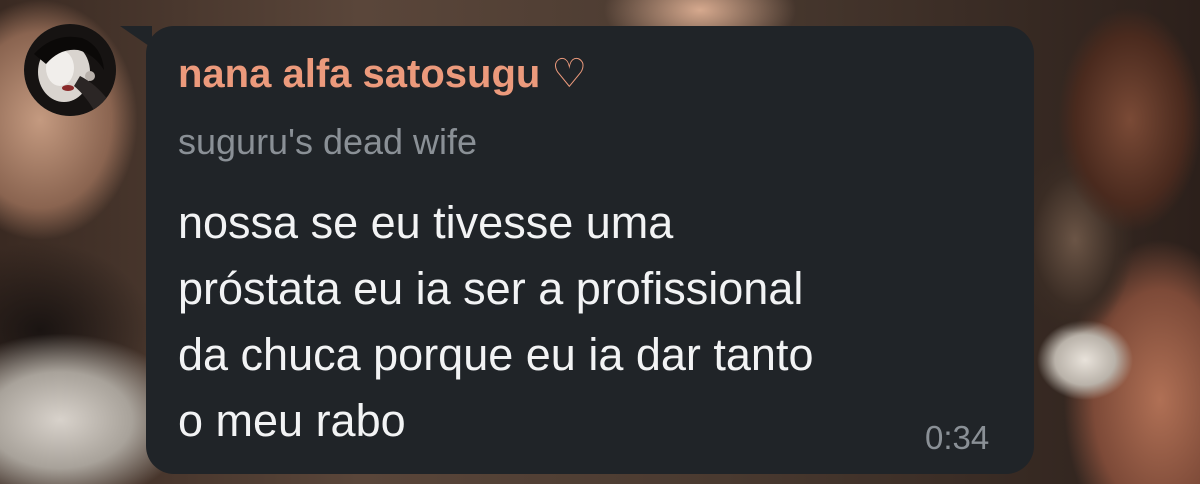  What do you see at coordinates (328, 141) in the screenshot?
I see `sender-custom-title: suguru's dead wife` at bounding box center [328, 141].